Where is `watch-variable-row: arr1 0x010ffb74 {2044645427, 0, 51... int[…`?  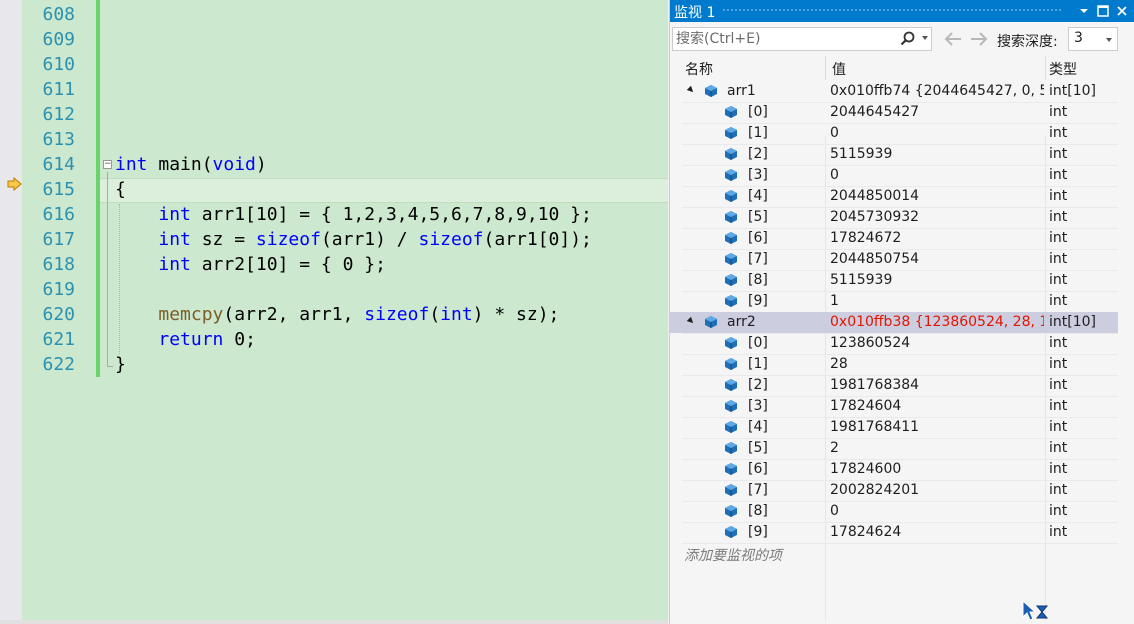 watch-variable-row: arr1 0x010ffb74 {2044645427, 0, 51... int[… is located at coordinates (894, 91).